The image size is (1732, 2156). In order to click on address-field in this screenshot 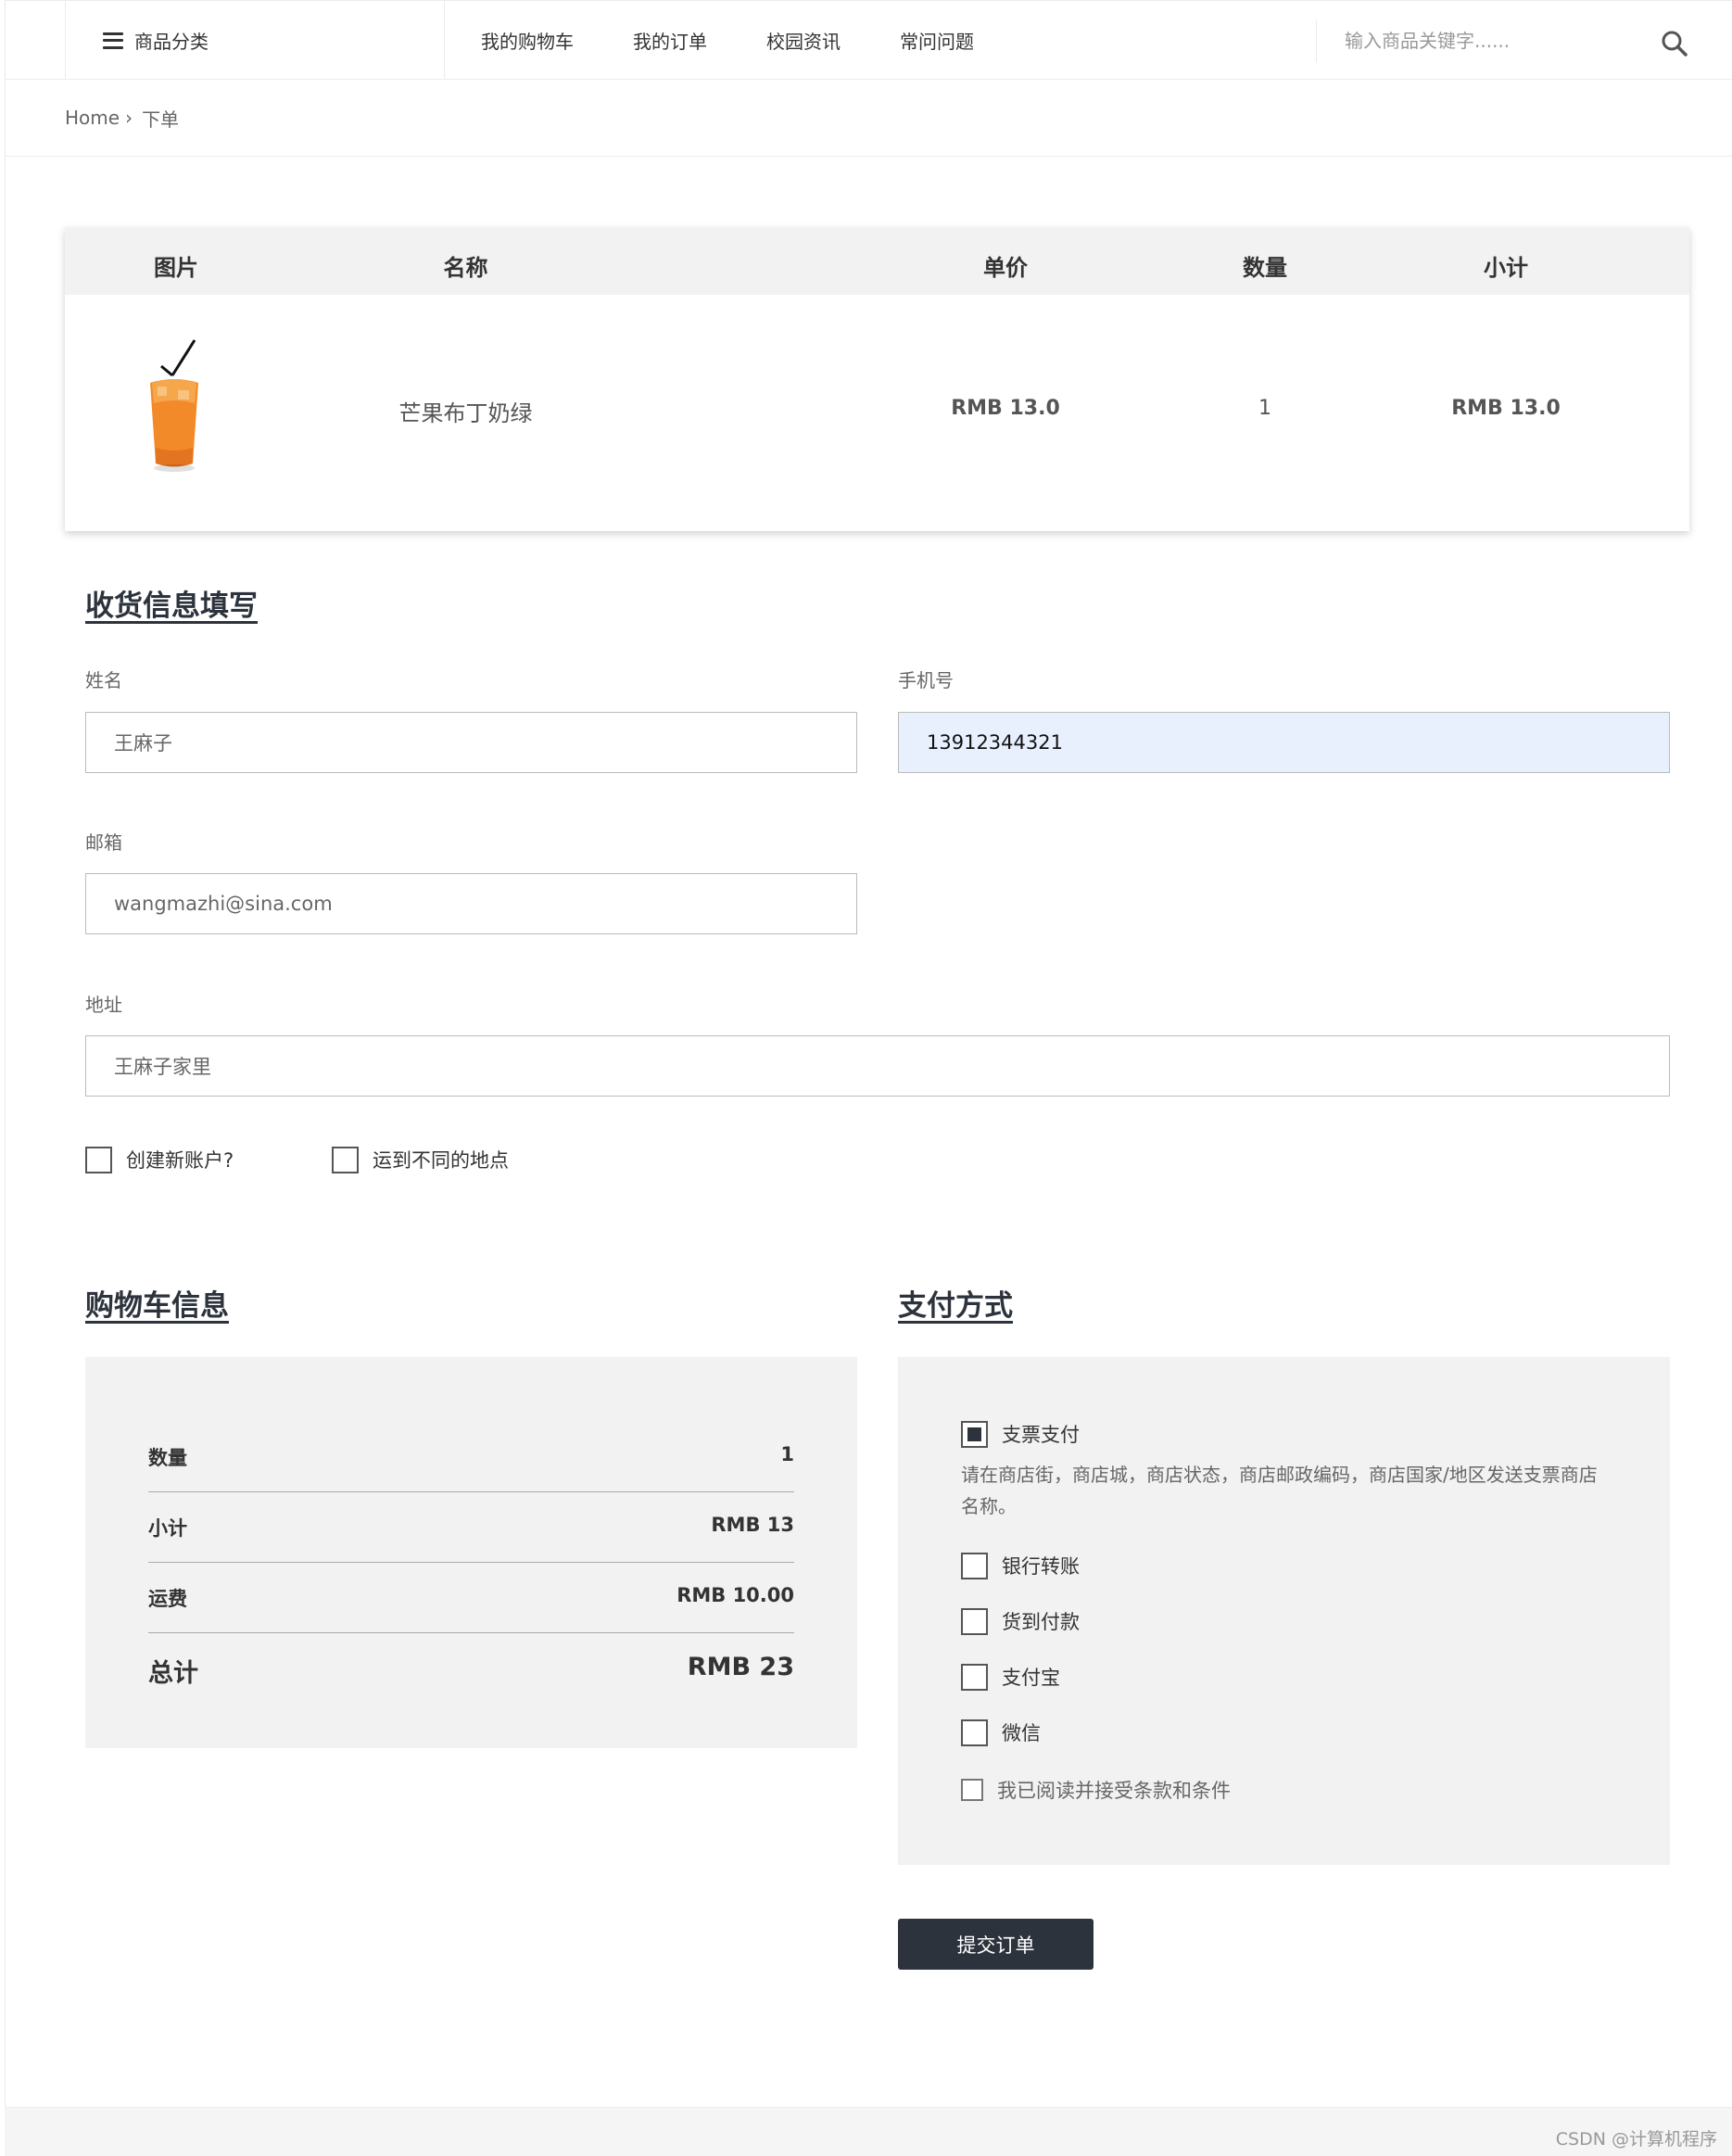, I will do `click(877, 1066)`.